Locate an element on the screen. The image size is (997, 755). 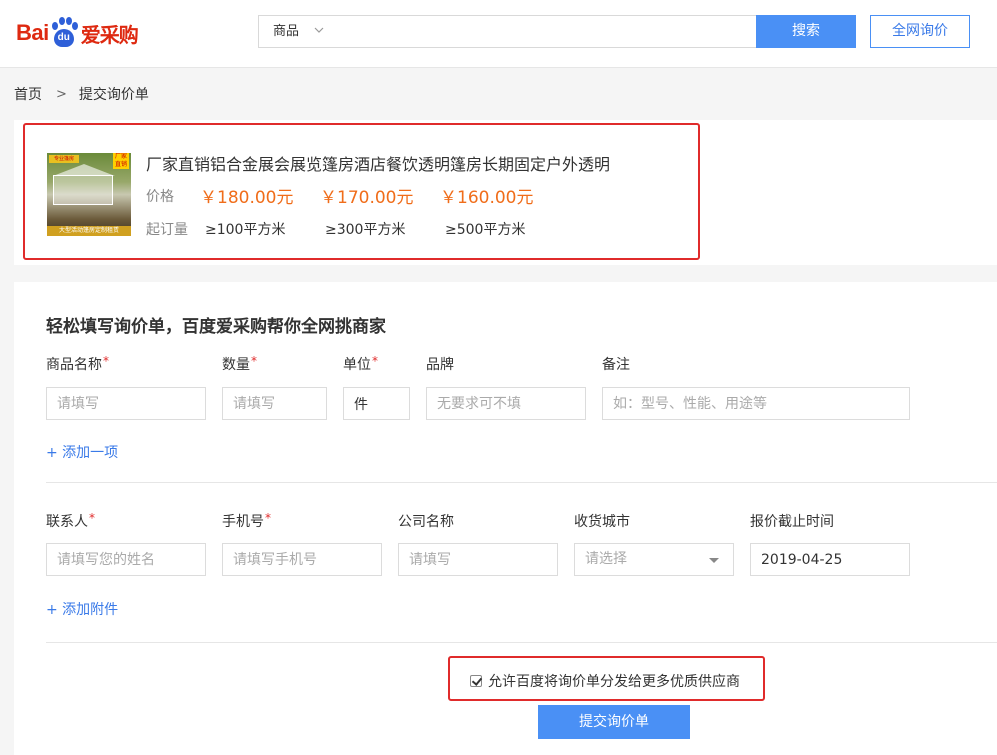
contact-name-input is located at coordinates (126, 559).